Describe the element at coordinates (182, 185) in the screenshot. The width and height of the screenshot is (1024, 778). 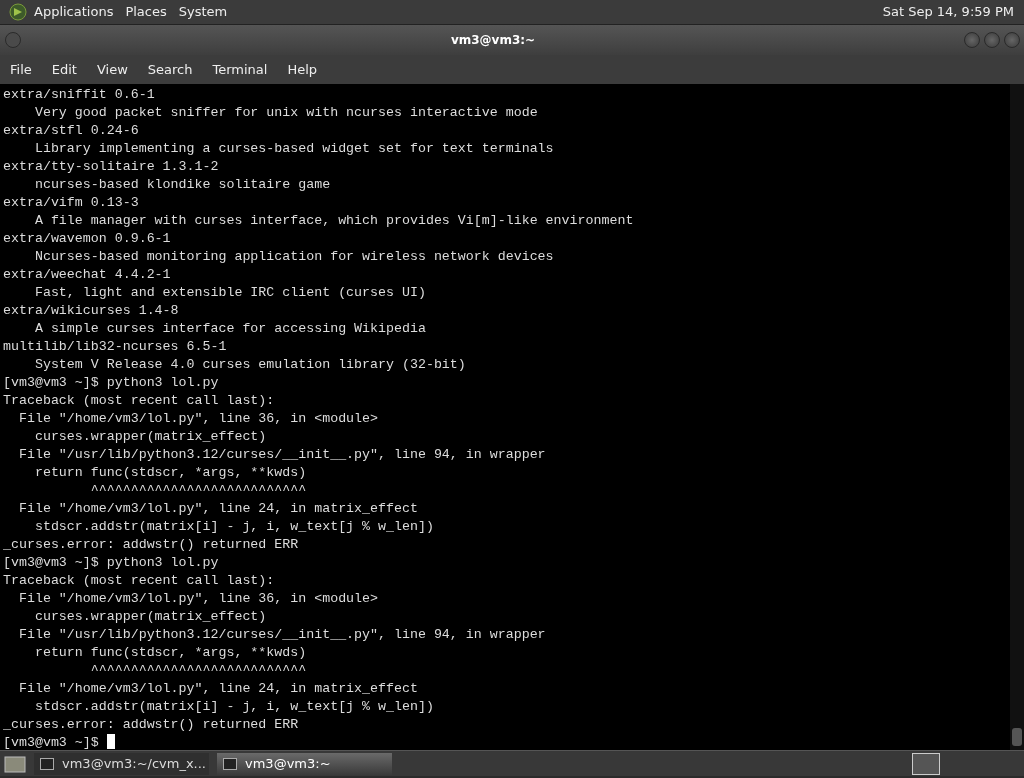
I see `terminal-line: ncurses-based klondike solitaire game` at that location.